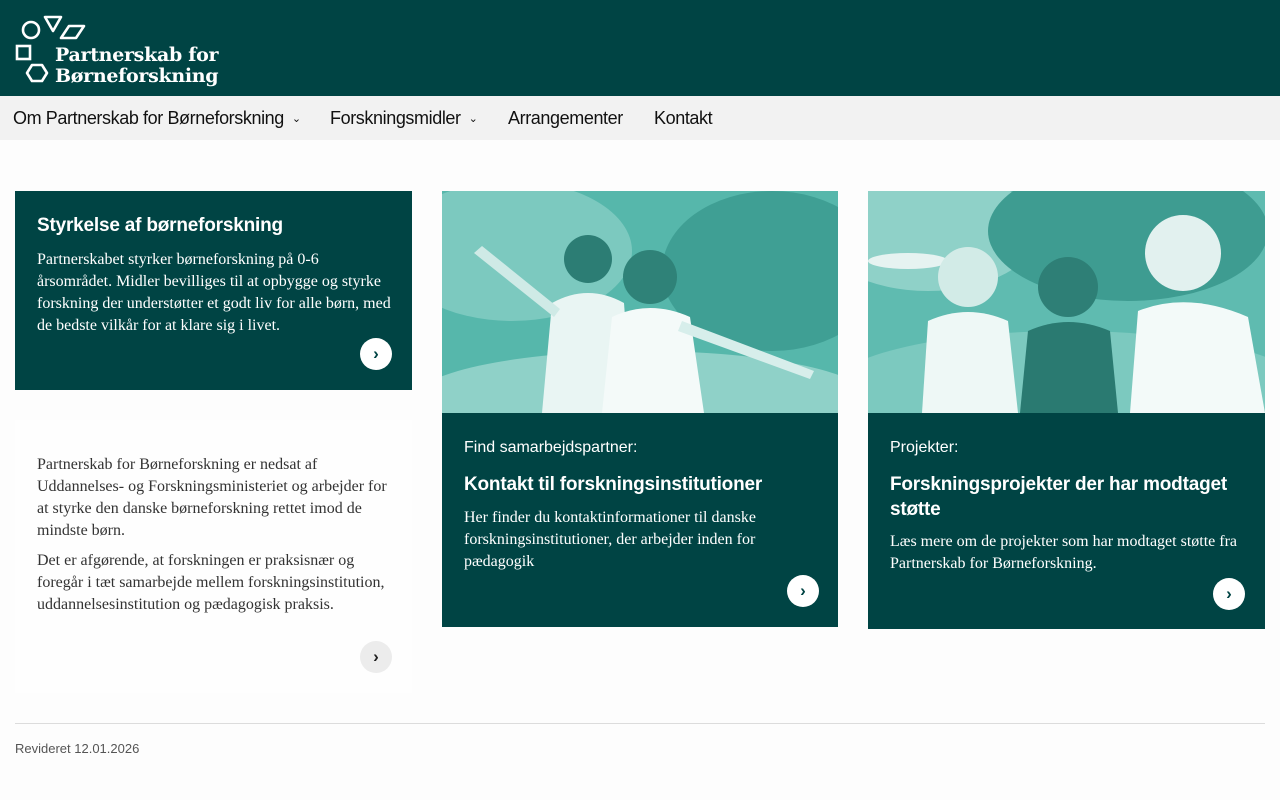  Describe the element at coordinates (640, 302) in the screenshot. I see `children-playing-image` at that location.